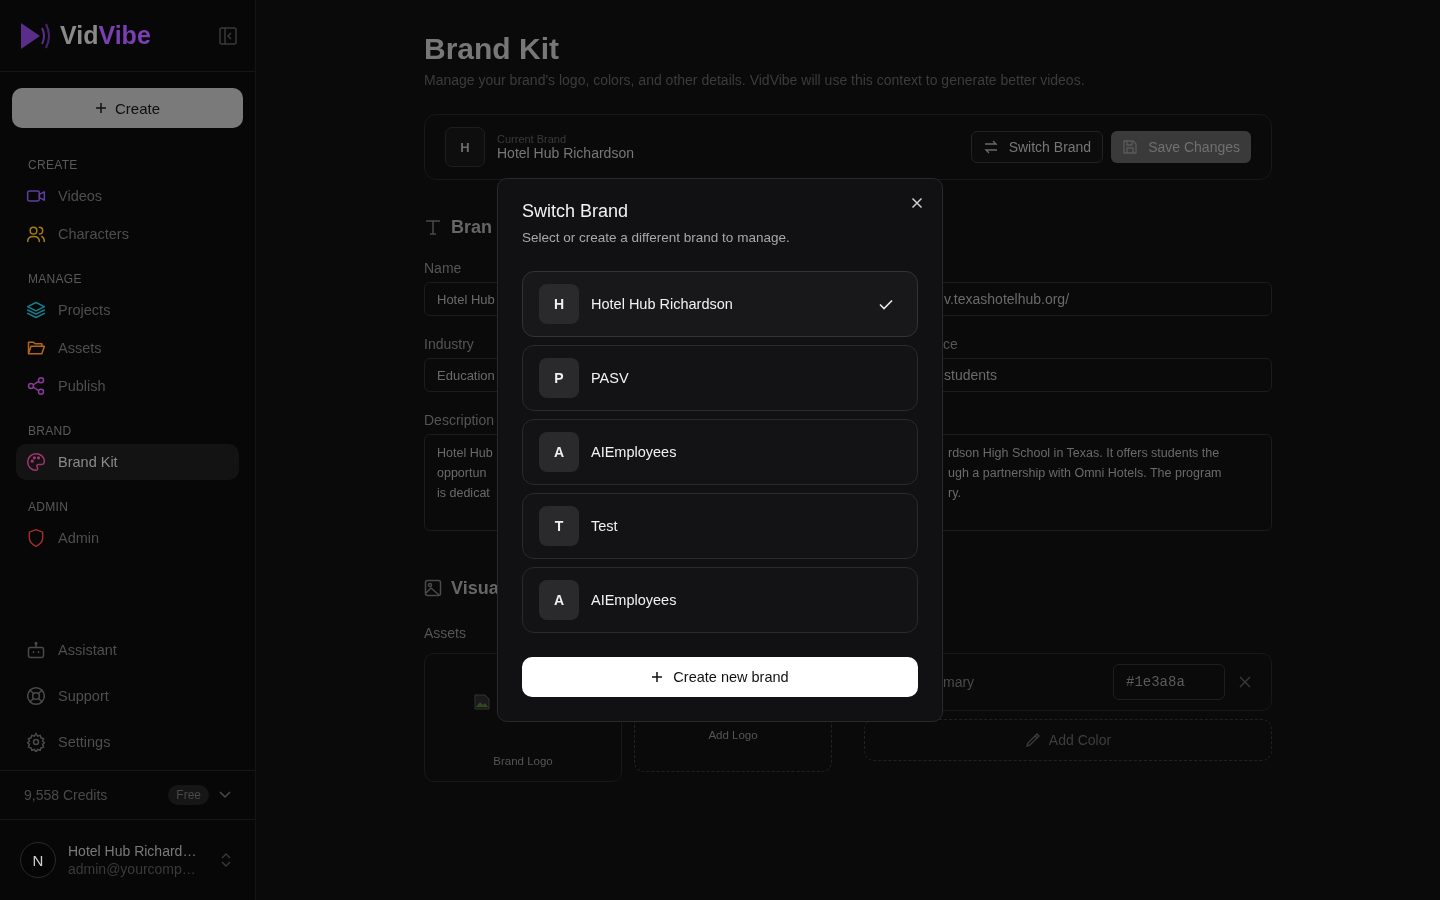 The height and width of the screenshot is (900, 1440). I want to click on current-brand-name: Hotel Hub Richardson, so click(565, 153).